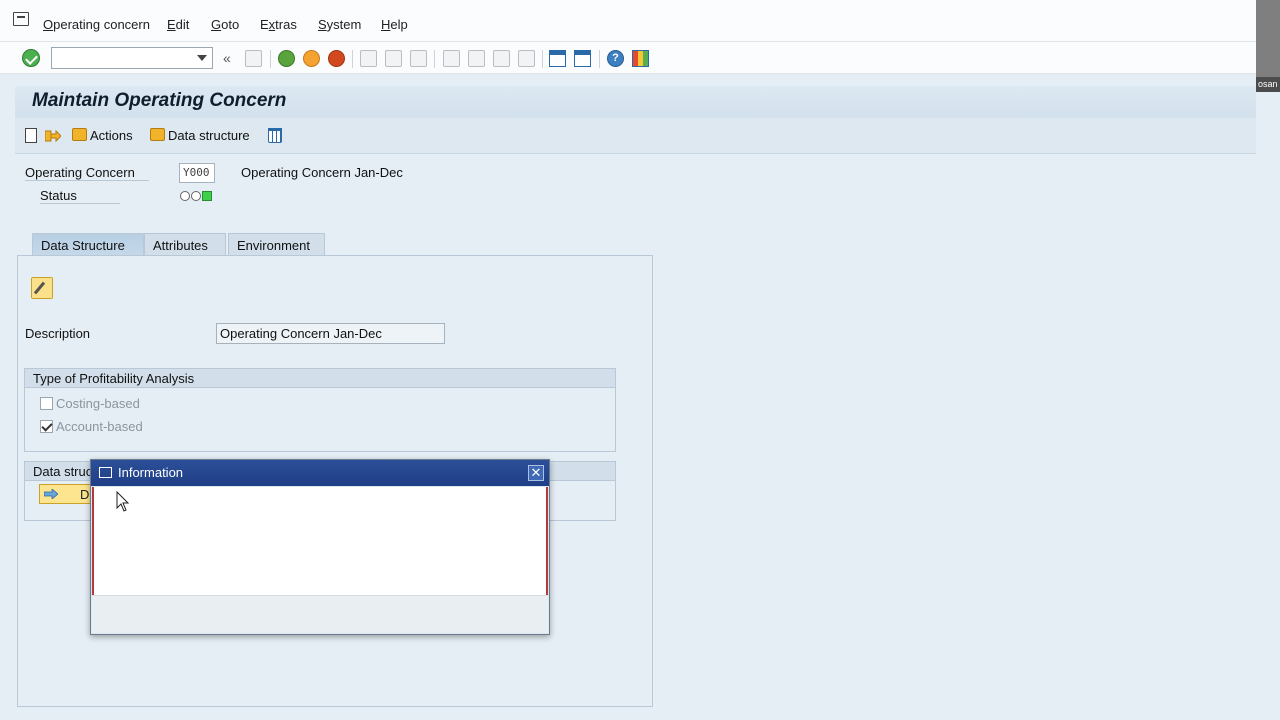 The height and width of the screenshot is (720, 1280). I want to click on menu-system: System, so click(339, 24).